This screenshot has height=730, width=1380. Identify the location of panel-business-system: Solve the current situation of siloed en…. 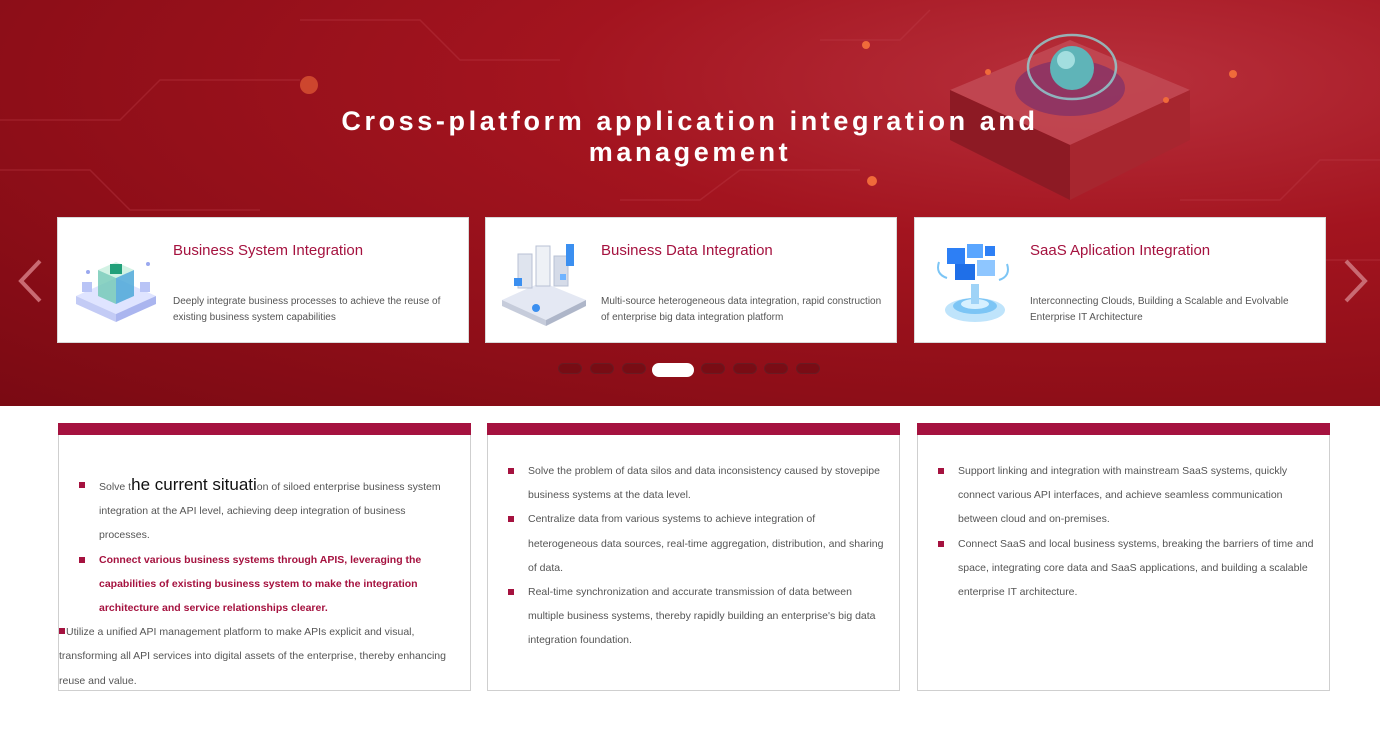
(264, 557).